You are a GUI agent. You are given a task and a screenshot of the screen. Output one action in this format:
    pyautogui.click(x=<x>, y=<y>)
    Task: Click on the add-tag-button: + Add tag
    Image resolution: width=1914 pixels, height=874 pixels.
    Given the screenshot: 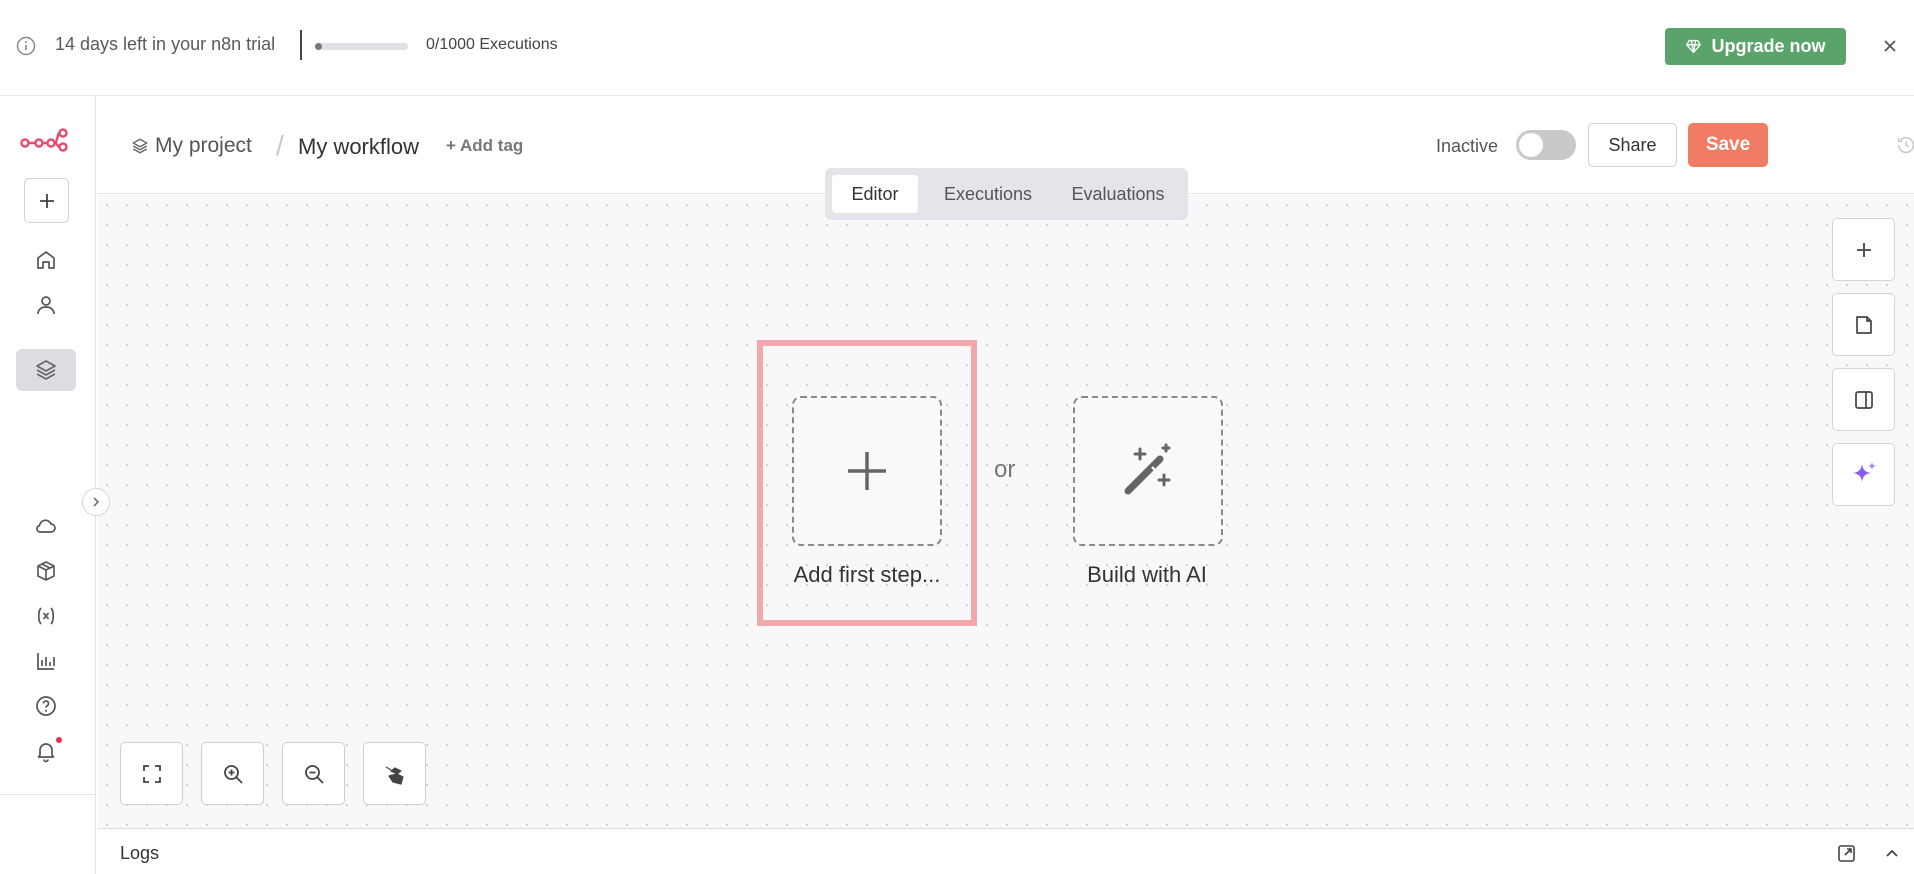 What is the action you would take?
    pyautogui.click(x=484, y=146)
    